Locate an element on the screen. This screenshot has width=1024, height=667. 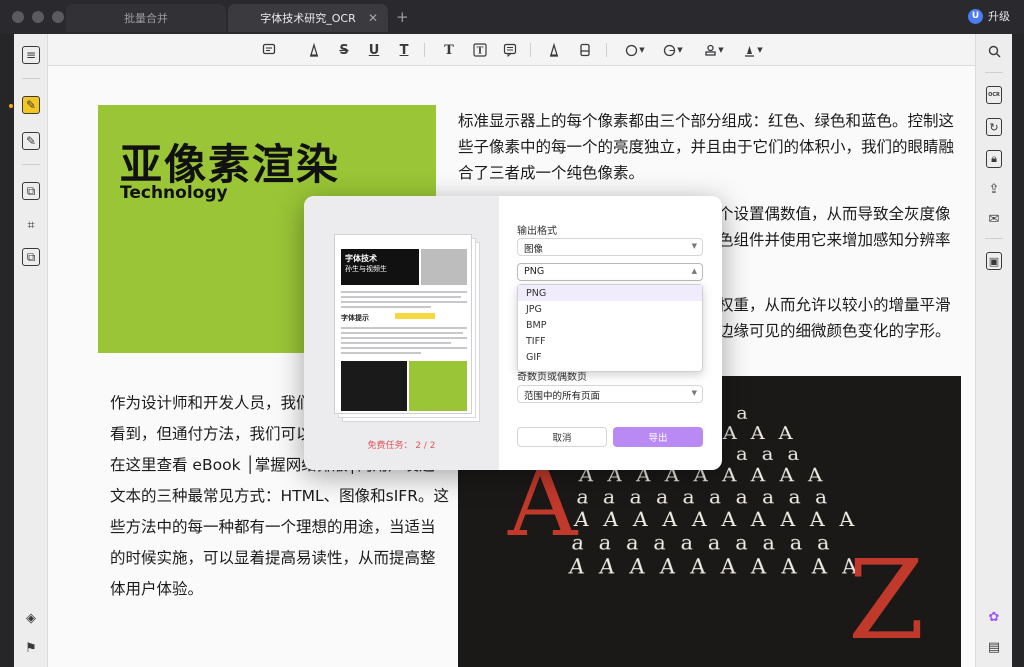
thumbnail-header: 字体技术 孙生与视频生 is located at coordinates (380, 267).